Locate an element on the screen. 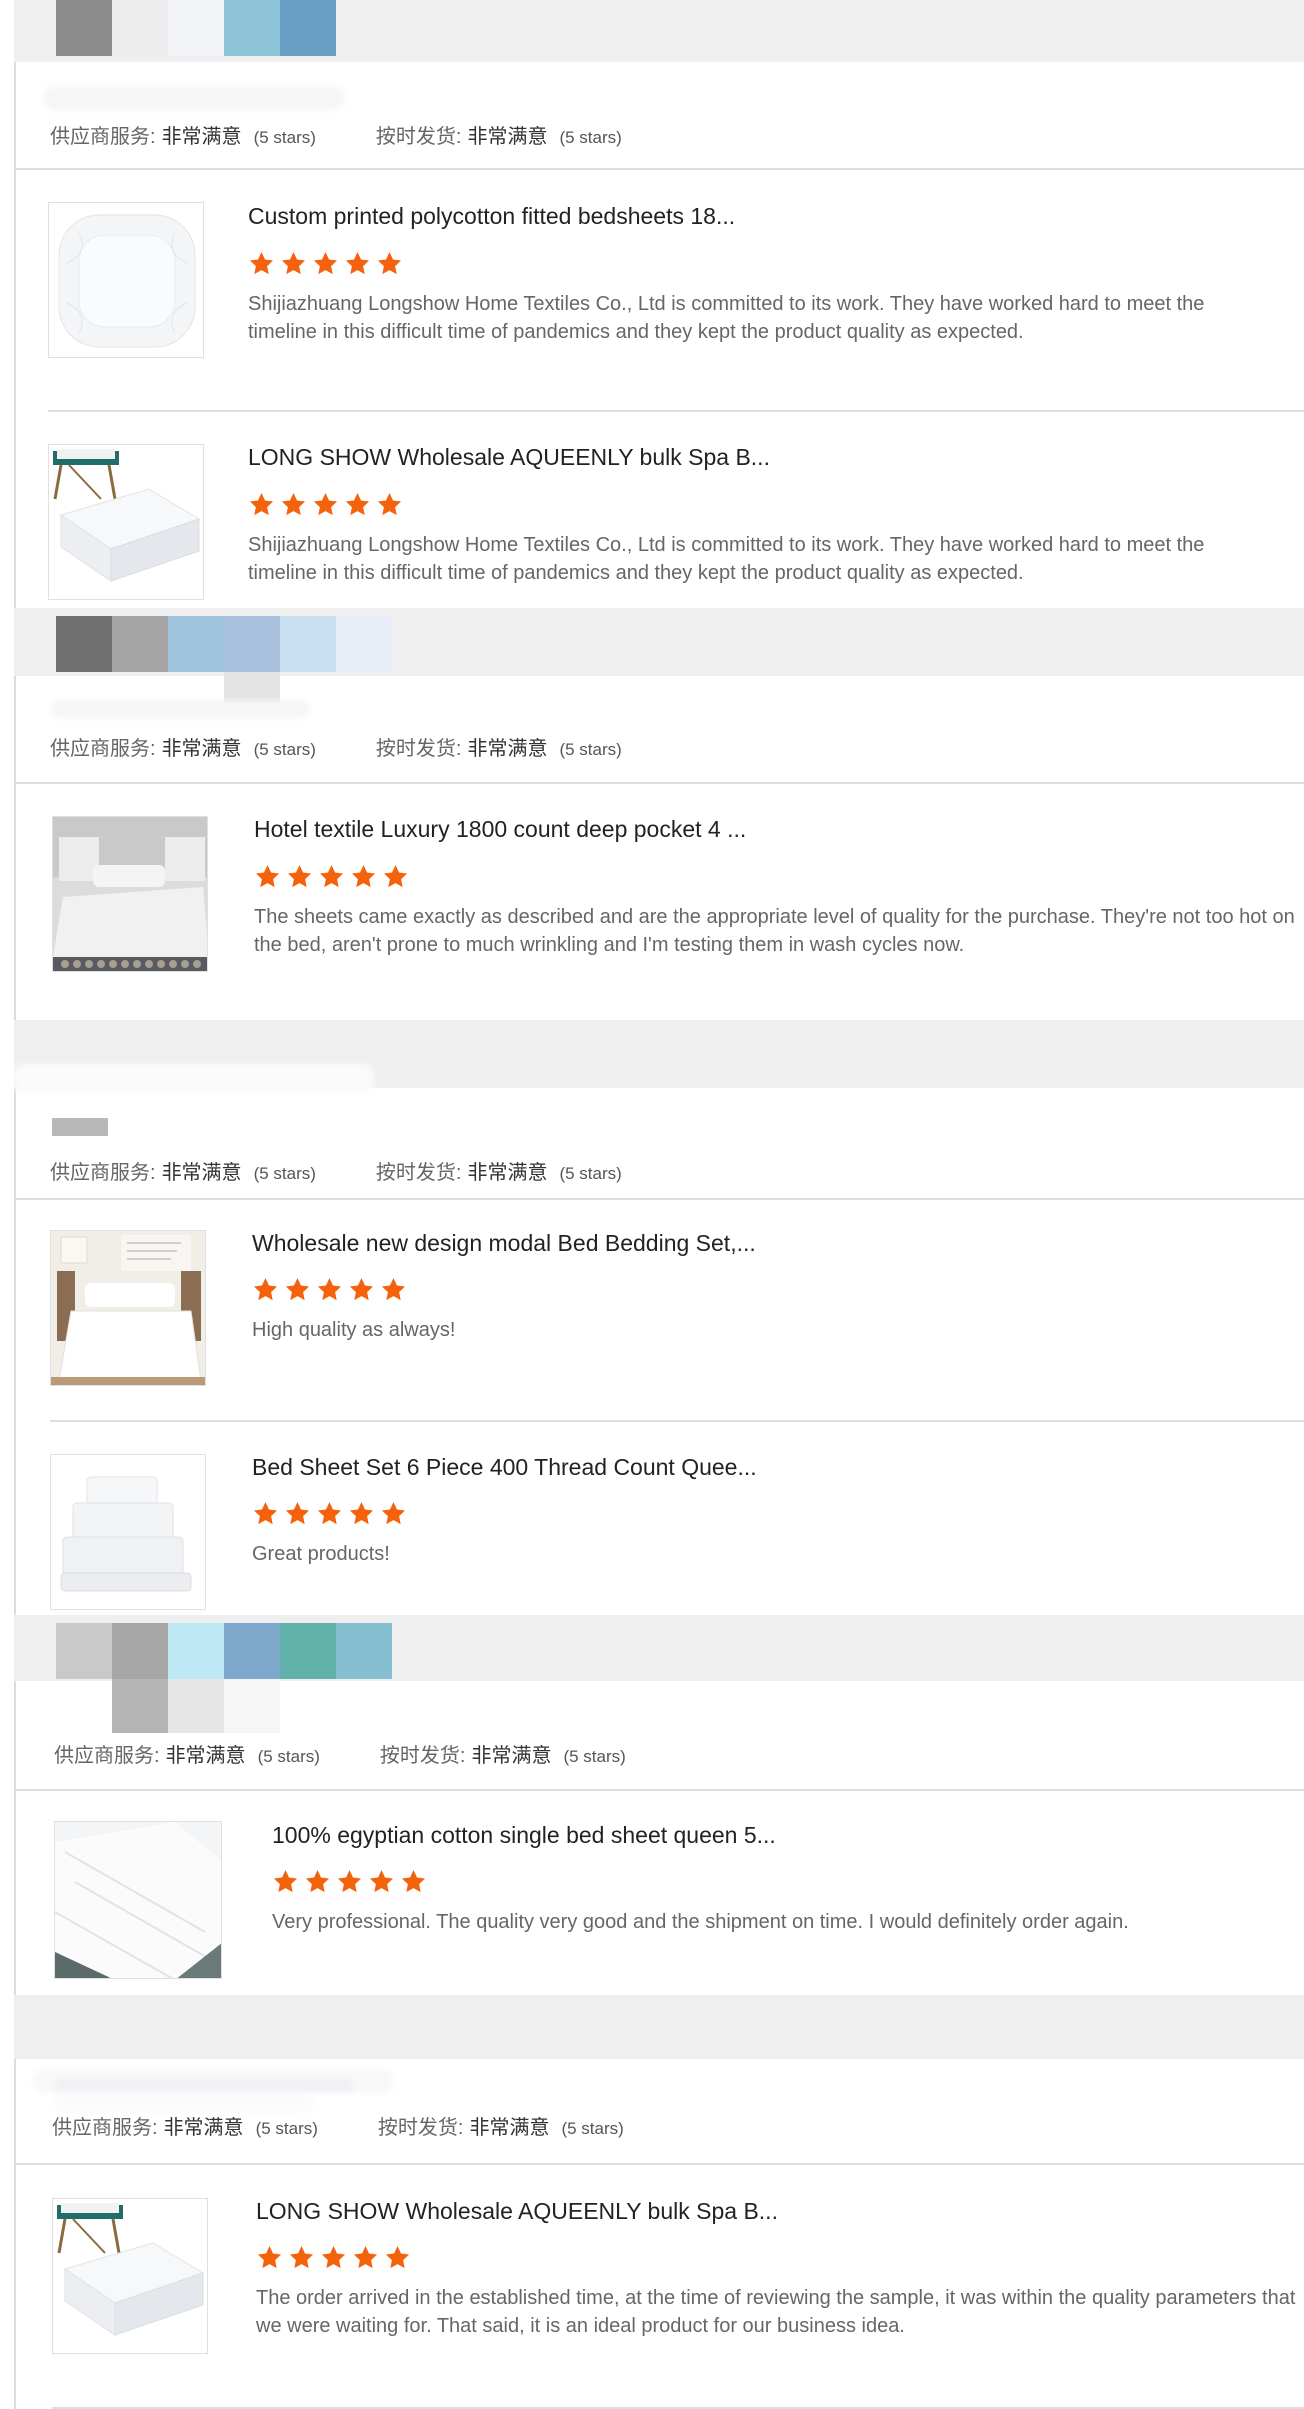 The height and width of the screenshot is (2409, 1304). review-comment: Great products! is located at coordinates (321, 1554).